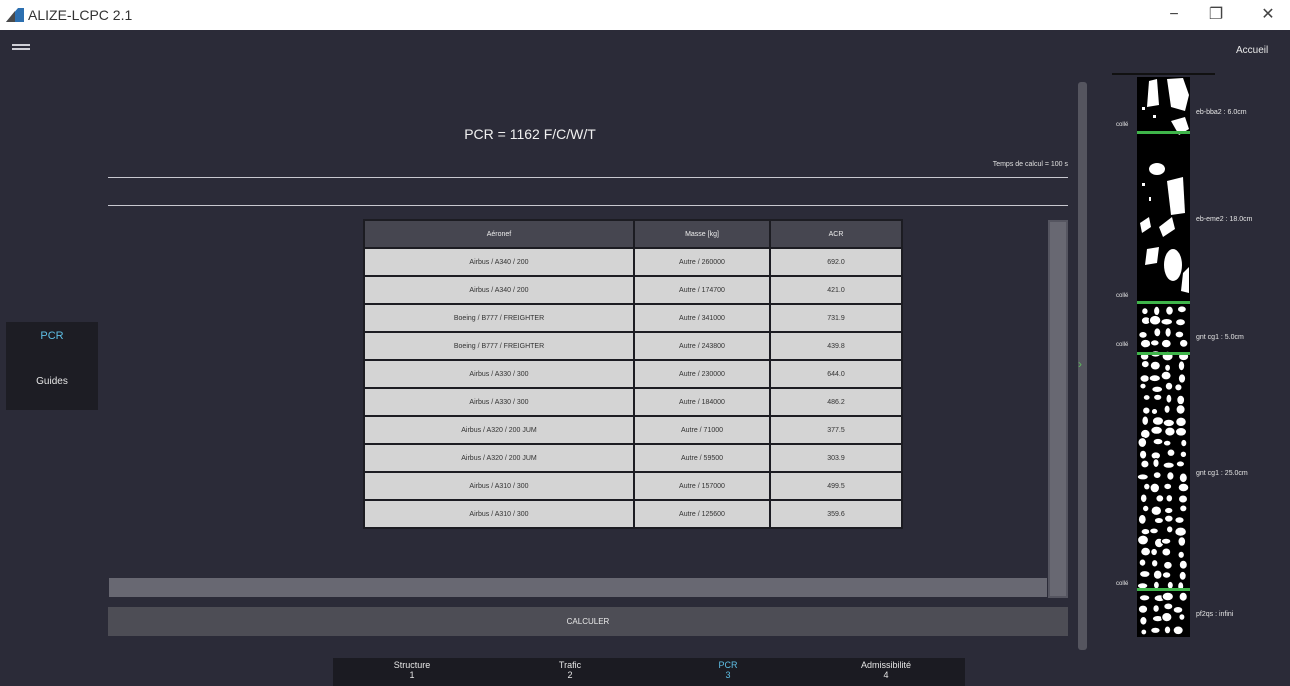  What do you see at coordinates (702, 290) in the screenshot?
I see `cell-mass: Autre / 174700` at bounding box center [702, 290].